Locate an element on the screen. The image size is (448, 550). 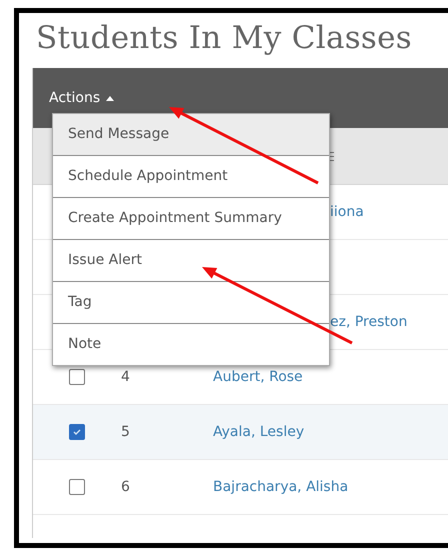
menu-item: Schedule Appointment is located at coordinates (191, 177).